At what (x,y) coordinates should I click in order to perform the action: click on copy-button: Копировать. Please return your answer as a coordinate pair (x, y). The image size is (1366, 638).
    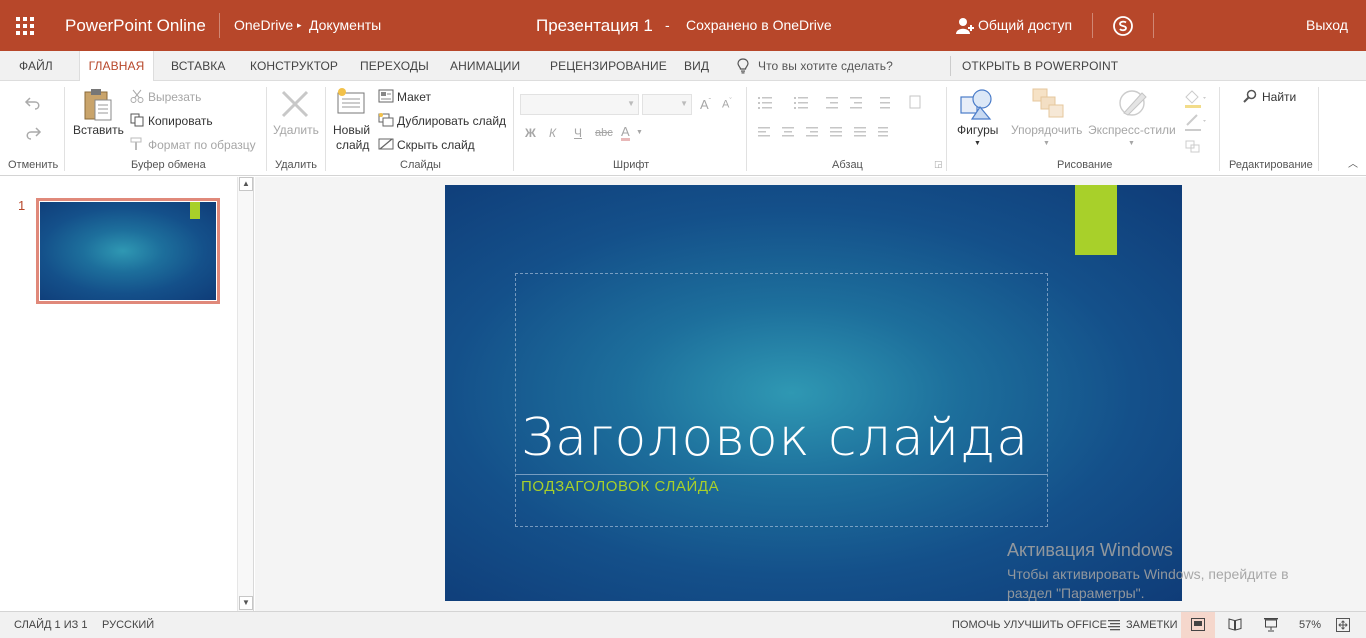
    Looking at the image, I should click on (180, 121).